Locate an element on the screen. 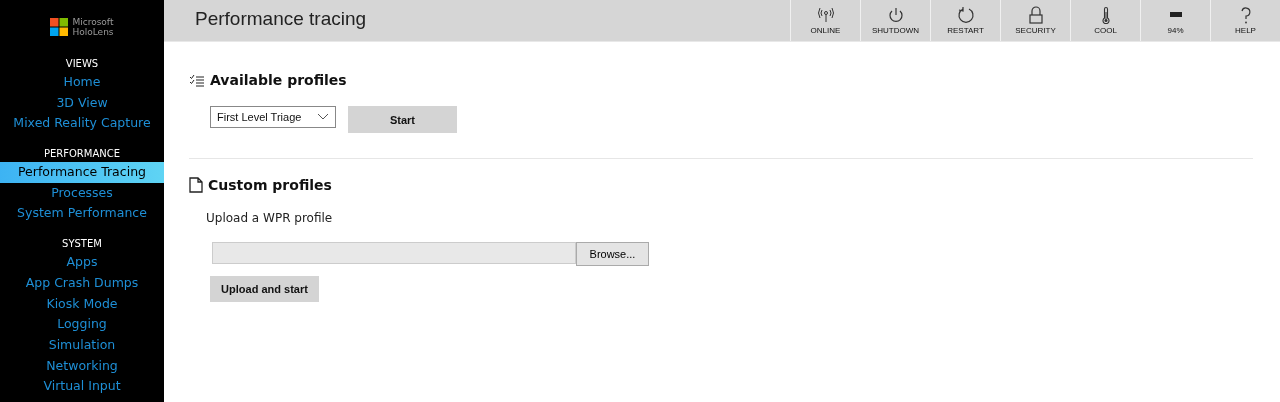 The image size is (1280, 402). file-path-field is located at coordinates (394, 253).